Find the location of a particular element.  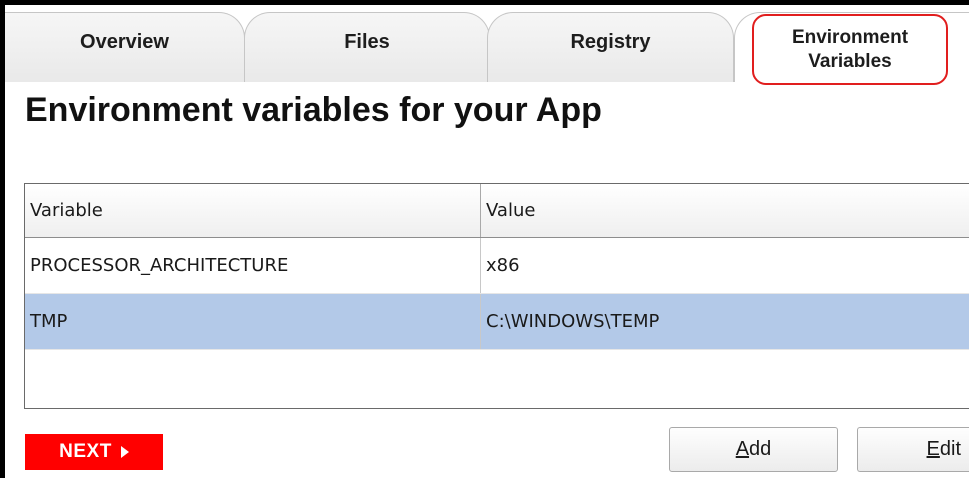

cell-value: C:\WINDOWS\TEMP is located at coordinates (573, 321).